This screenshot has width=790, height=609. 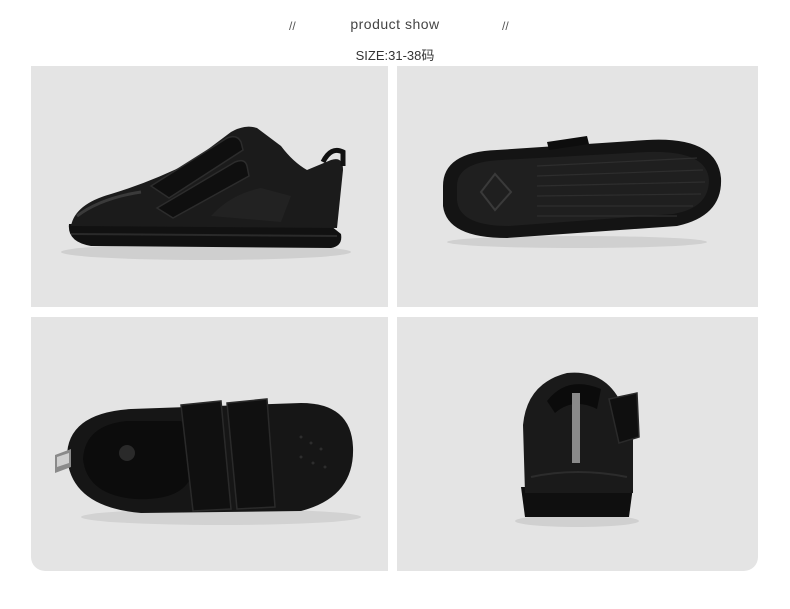 I want to click on section-title: product show, so click(x=395, y=24).